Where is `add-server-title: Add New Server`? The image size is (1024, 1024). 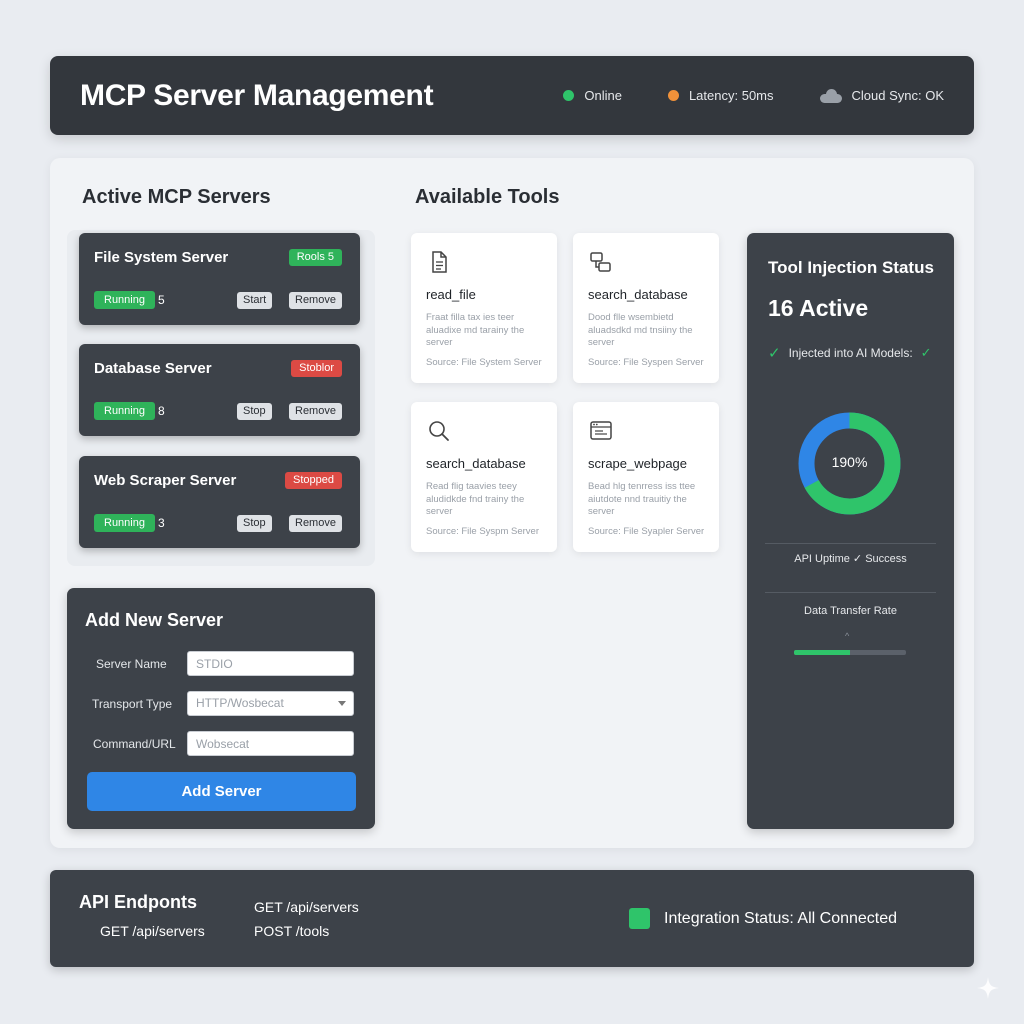
add-server-title: Add New Server is located at coordinates (154, 620).